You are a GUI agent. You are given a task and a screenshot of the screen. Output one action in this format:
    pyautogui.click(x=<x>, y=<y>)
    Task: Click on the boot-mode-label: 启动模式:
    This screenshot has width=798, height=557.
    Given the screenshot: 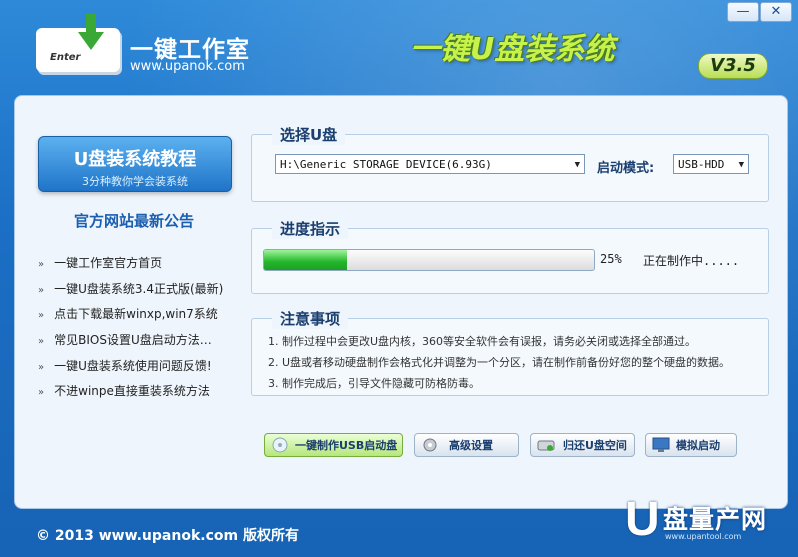 What is the action you would take?
    pyautogui.click(x=626, y=168)
    